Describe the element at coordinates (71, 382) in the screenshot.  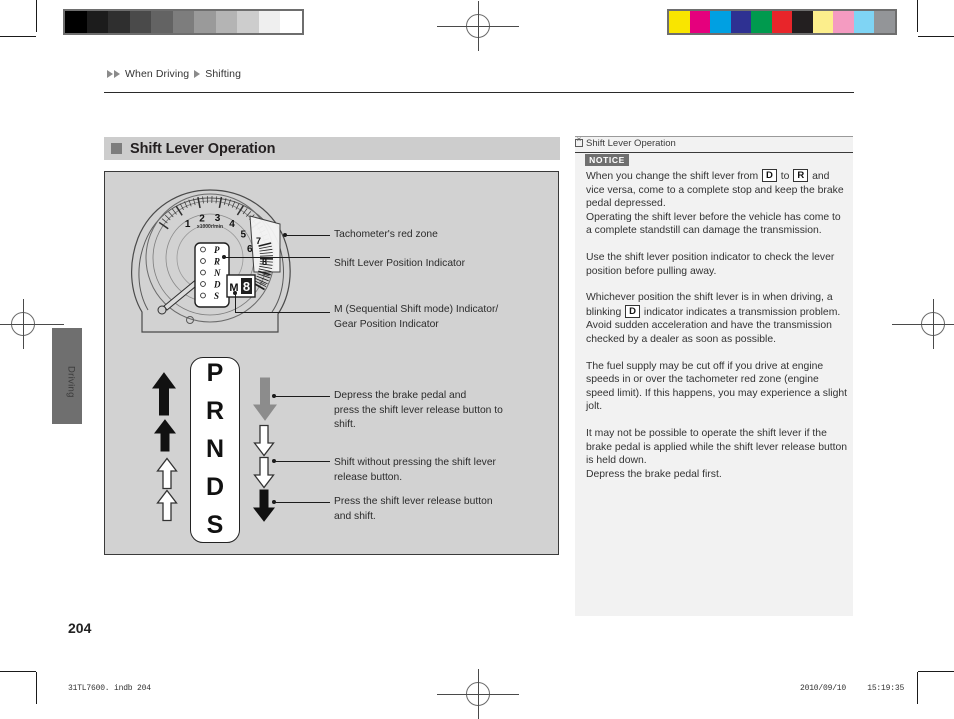
I see `chapter-tab-label: Driving` at that location.